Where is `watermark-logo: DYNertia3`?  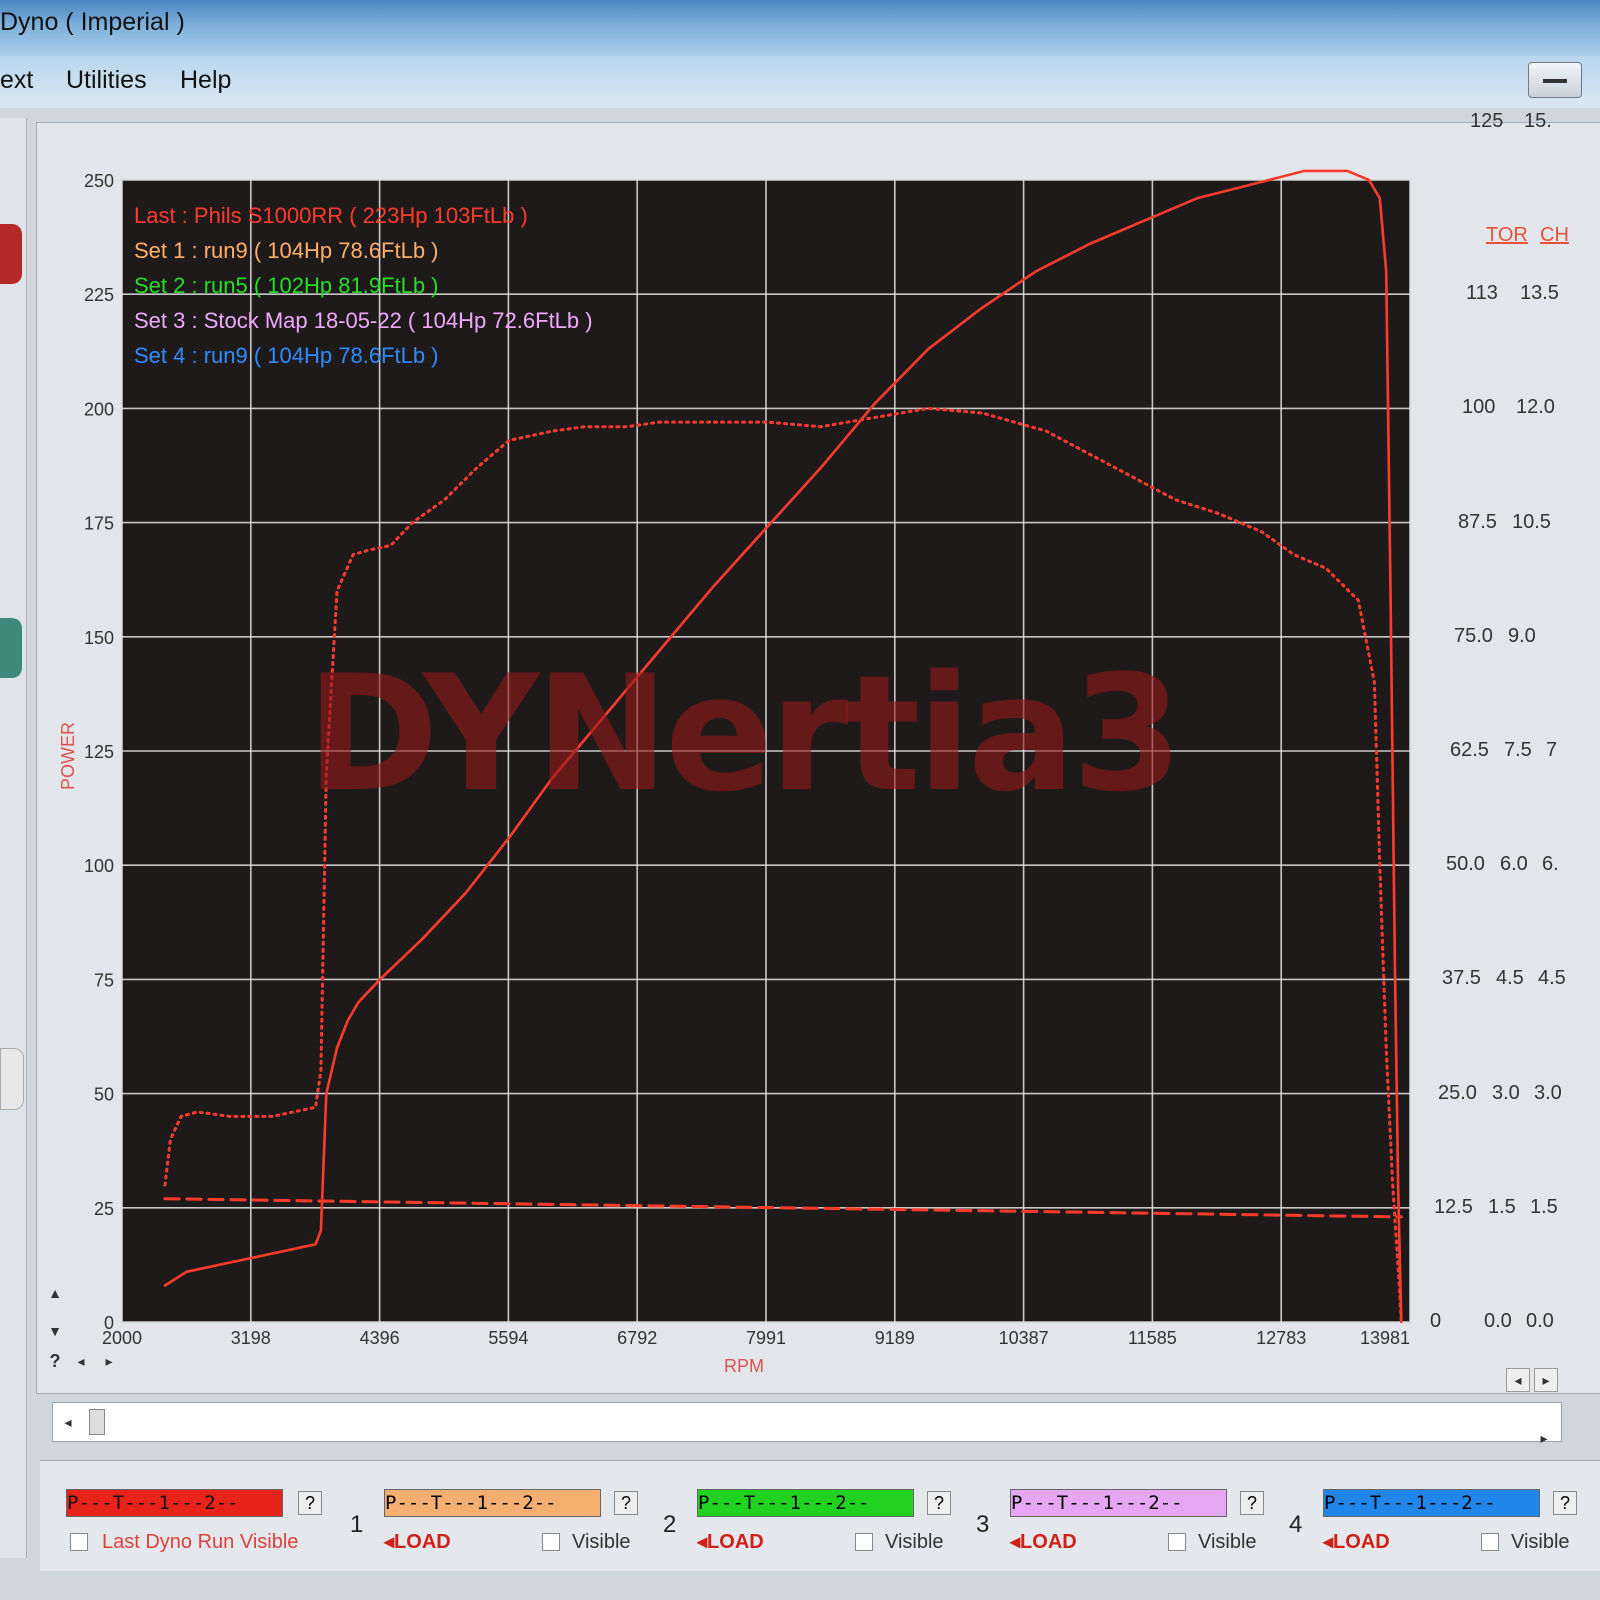 watermark-logo: DYNertia3 is located at coordinates (744, 733).